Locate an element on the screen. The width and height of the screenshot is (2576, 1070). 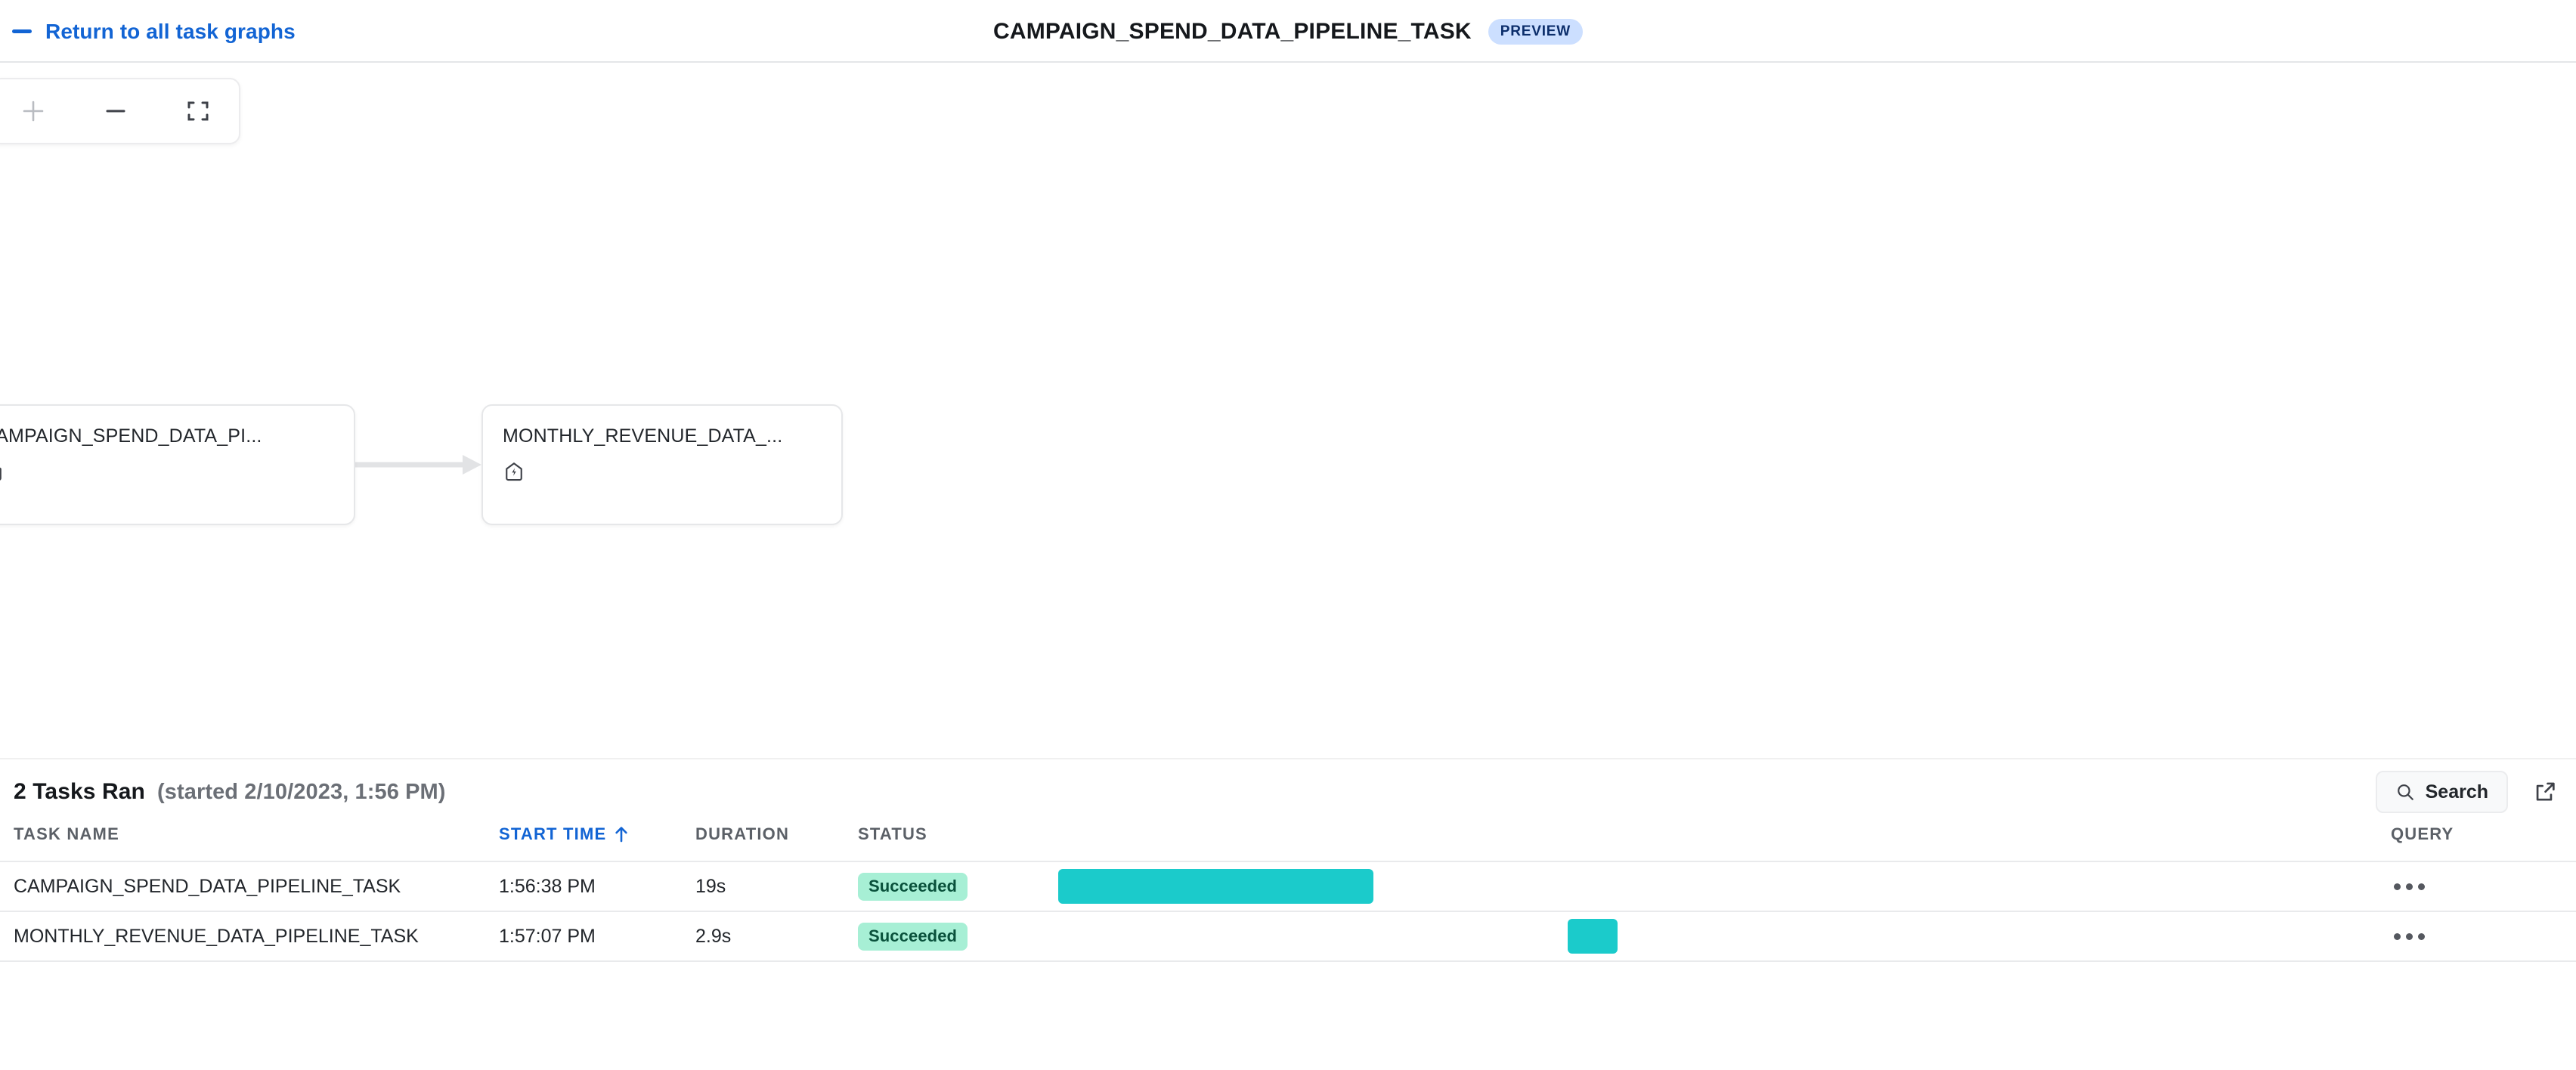
search-button: Search is located at coordinates (2441, 792).